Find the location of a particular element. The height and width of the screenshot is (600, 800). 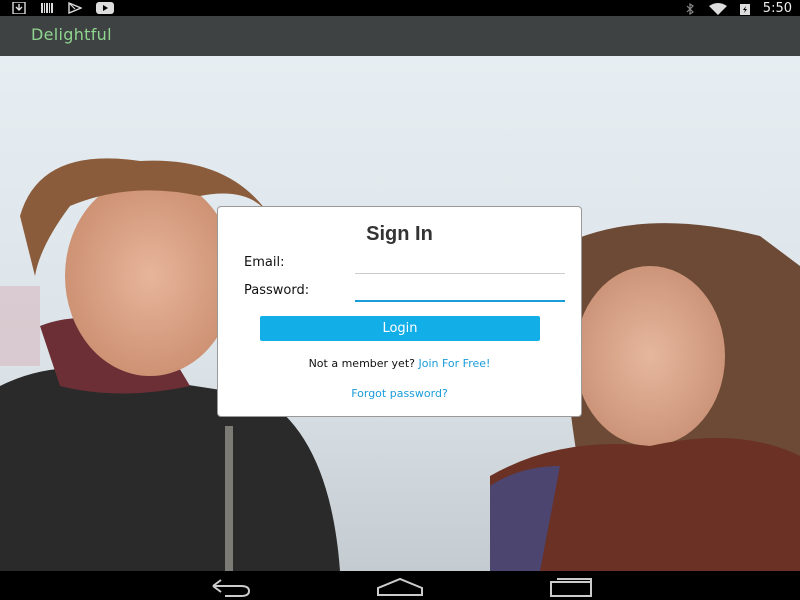

email-label: Email: is located at coordinates (264, 262).